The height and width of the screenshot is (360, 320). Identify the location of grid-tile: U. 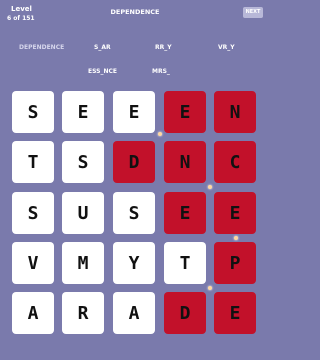
(83, 213).